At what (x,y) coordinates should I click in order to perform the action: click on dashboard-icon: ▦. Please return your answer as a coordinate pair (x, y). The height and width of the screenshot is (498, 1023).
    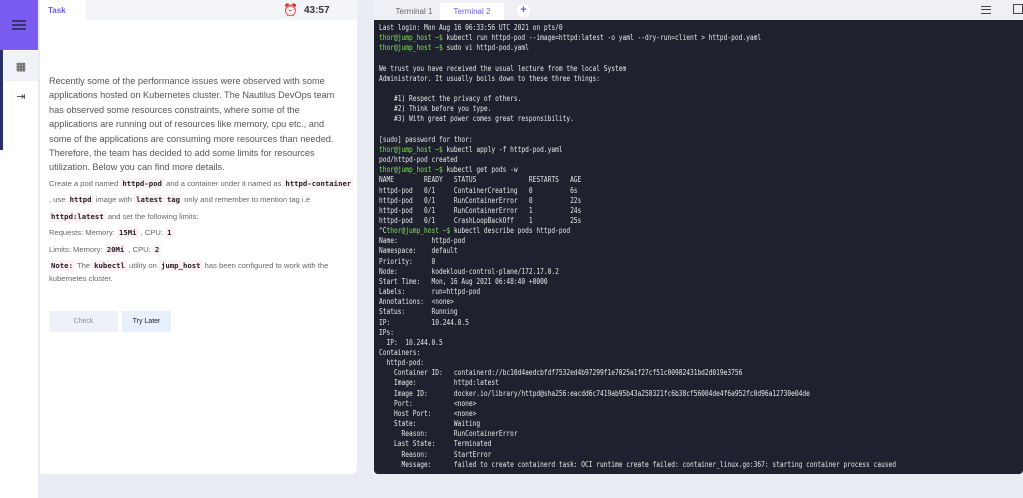
    Looking at the image, I should click on (21, 66).